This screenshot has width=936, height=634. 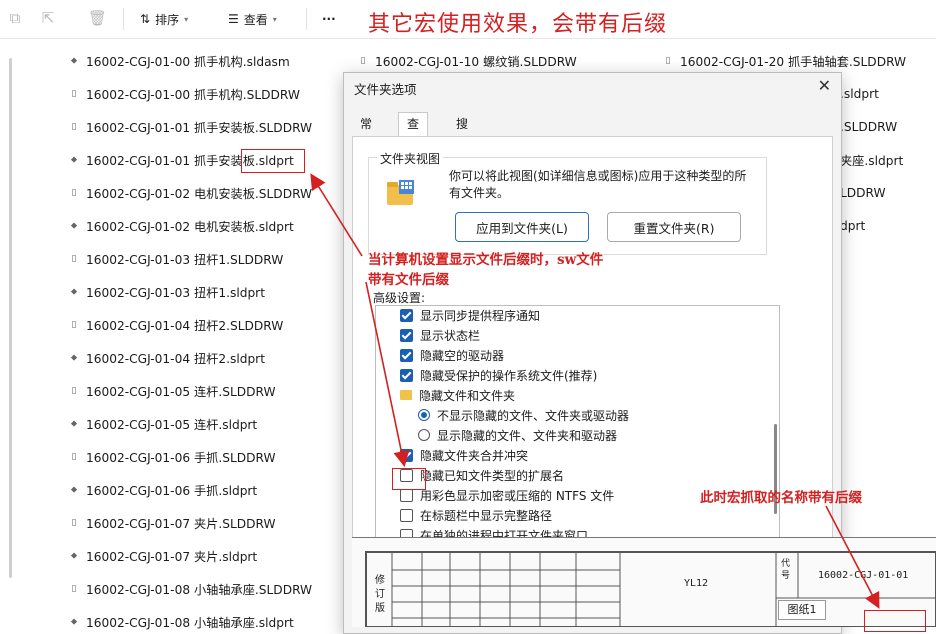 What do you see at coordinates (385, 89) in the screenshot?
I see `dialog-title: 文件夹选项` at bounding box center [385, 89].